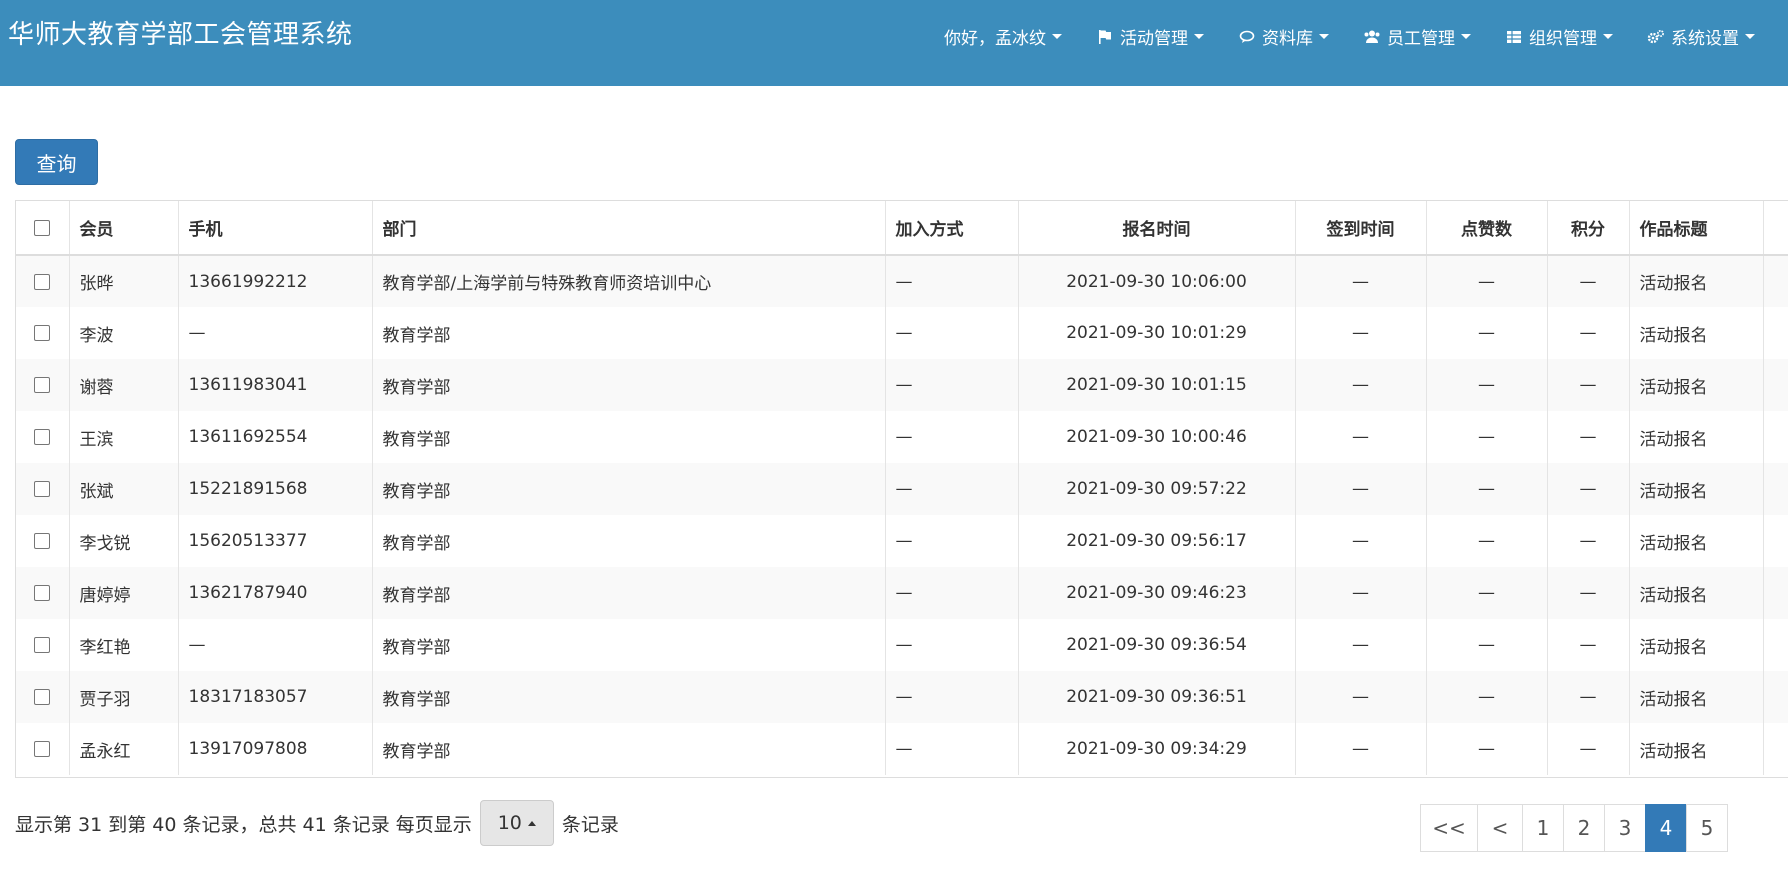 Image resolution: width=1788 pixels, height=878 pixels. I want to click on table-row: 李波 — 教育学部 —2021-09-30 10:01:29— — — 活动报名, so click(902, 333).